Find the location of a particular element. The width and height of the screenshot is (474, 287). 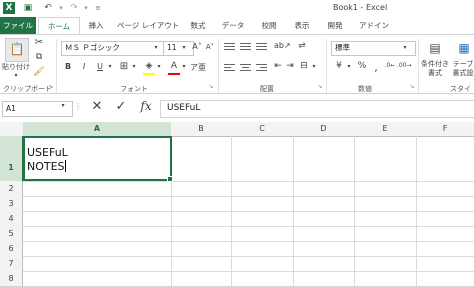

phonetic-guide-icon: ア亜 is located at coordinates (198, 67).